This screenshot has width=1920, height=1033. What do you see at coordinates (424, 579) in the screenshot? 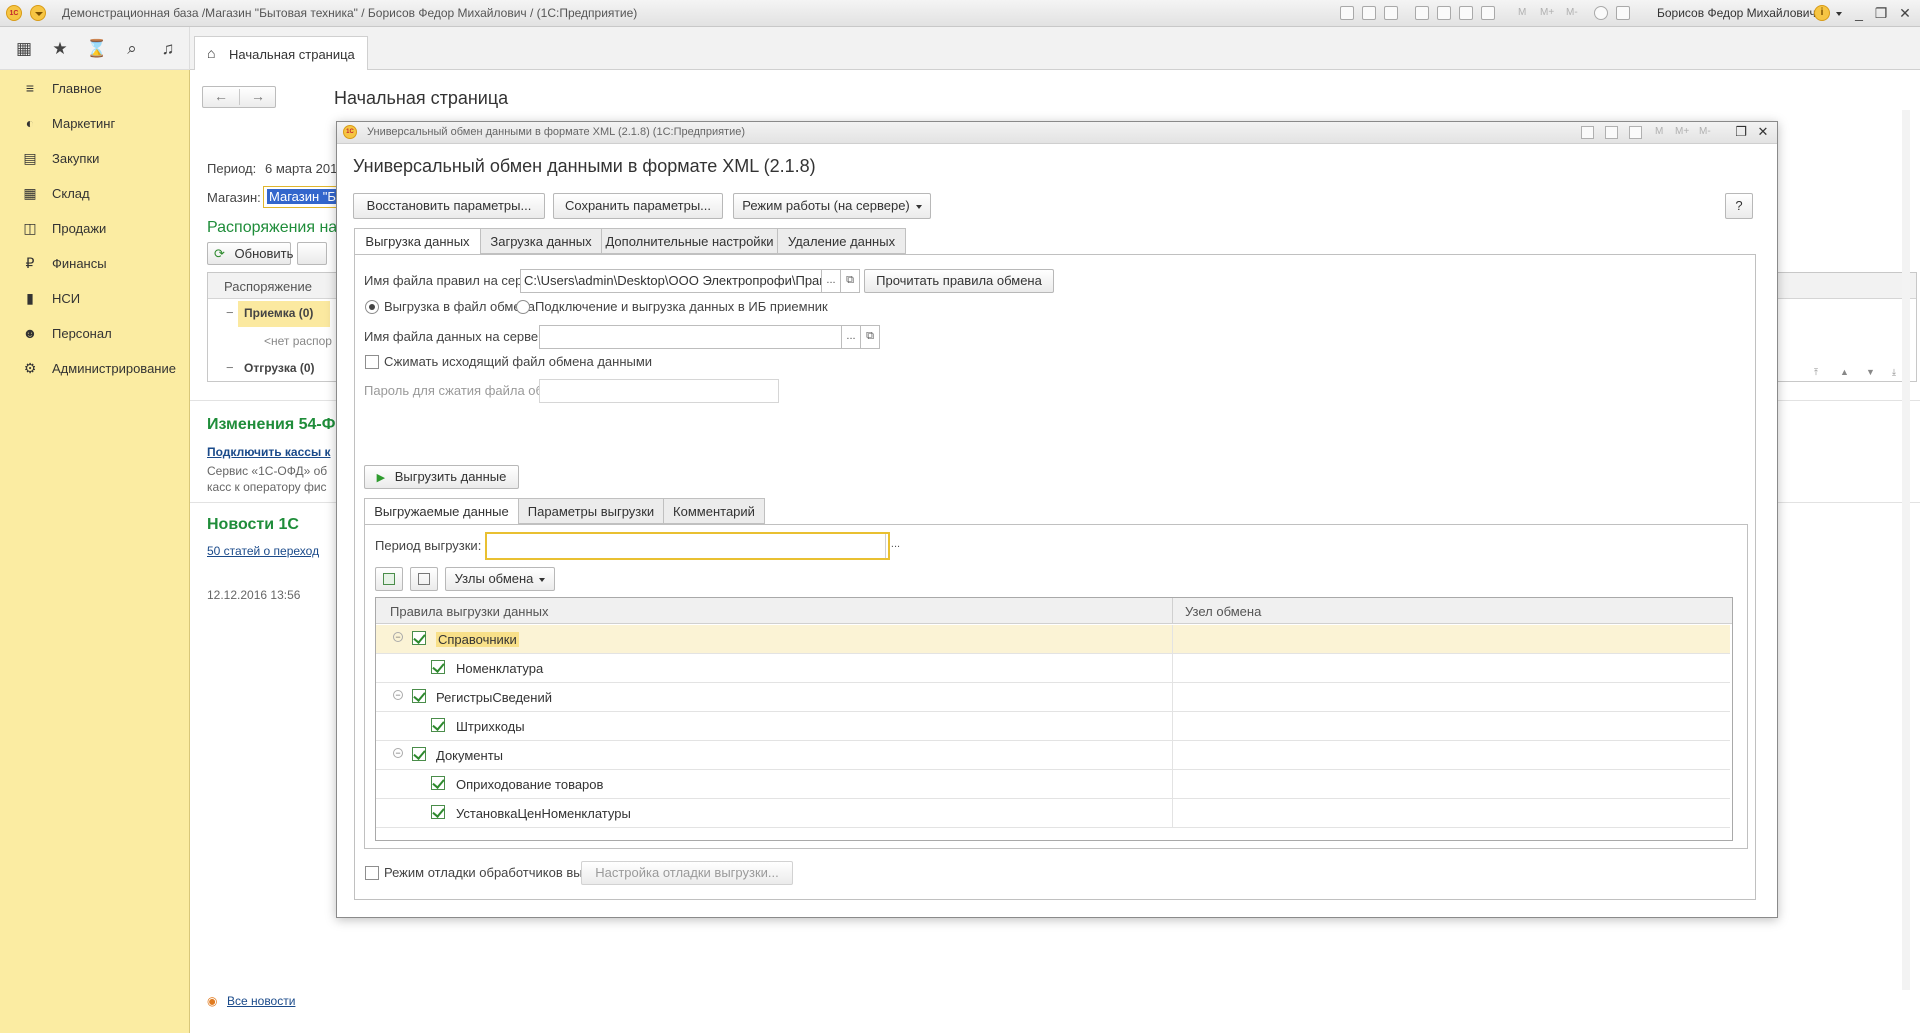
I see `uncheck-all-button` at bounding box center [424, 579].